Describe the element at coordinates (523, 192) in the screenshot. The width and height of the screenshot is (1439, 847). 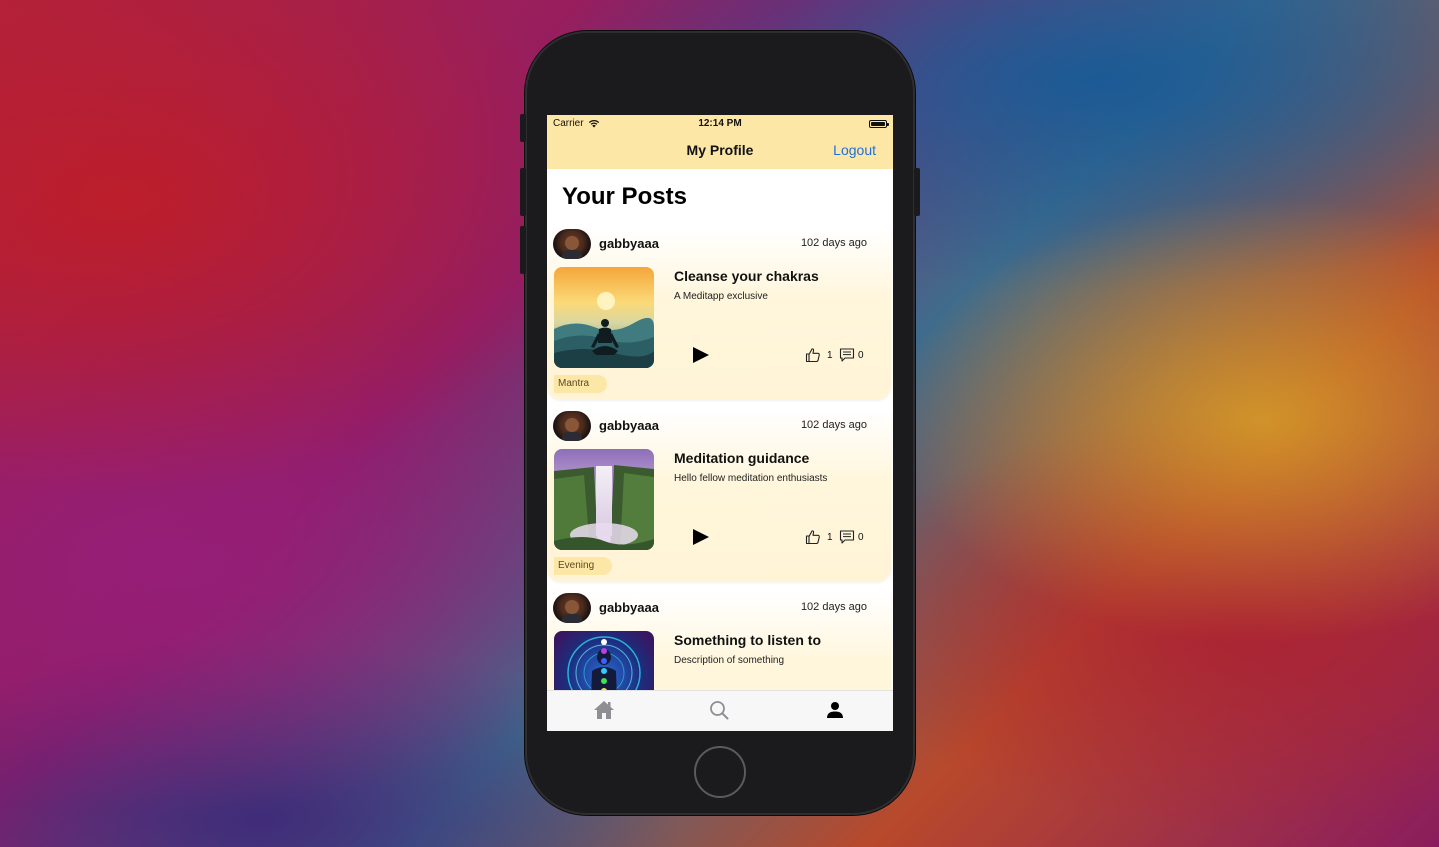
I see `volume-up-button` at that location.